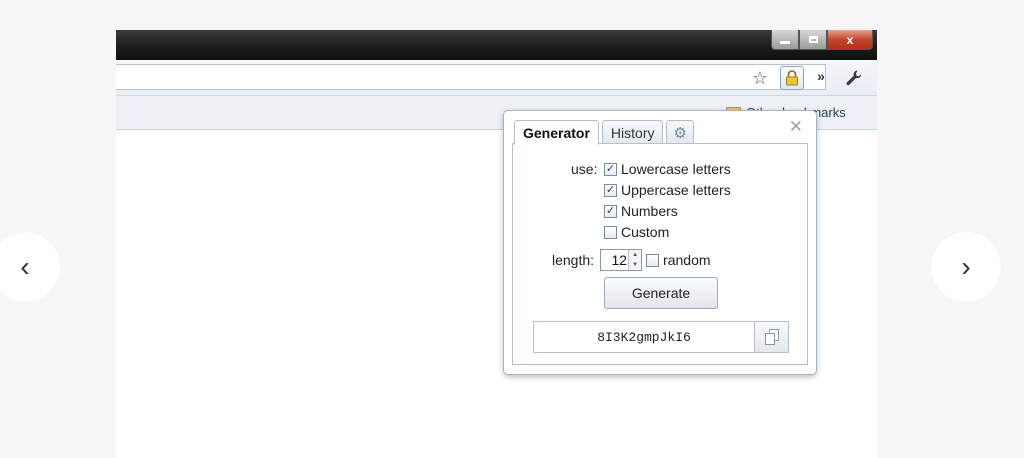 This screenshot has width=1024, height=458. What do you see at coordinates (821, 76) in the screenshot?
I see `overflow-chevron-icon: »` at bounding box center [821, 76].